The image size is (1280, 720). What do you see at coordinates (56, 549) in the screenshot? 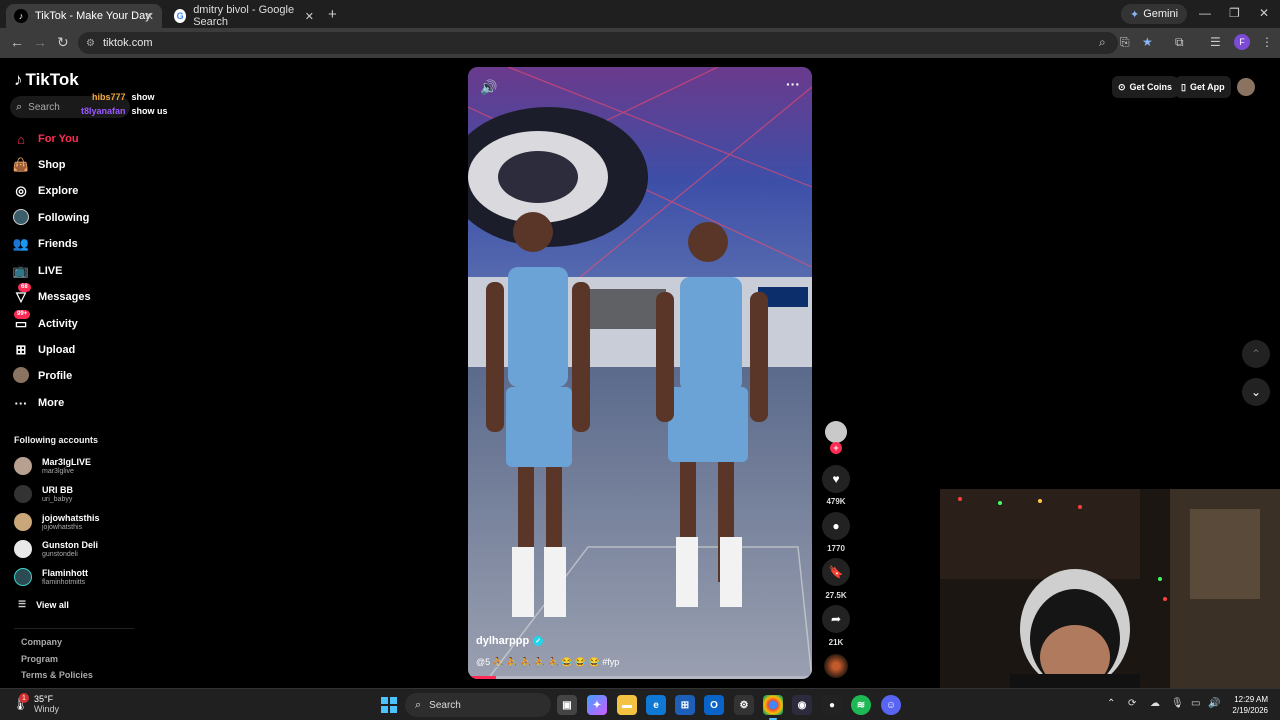
I see `following-account: Gunston Deli gunstondeli` at bounding box center [56, 549].